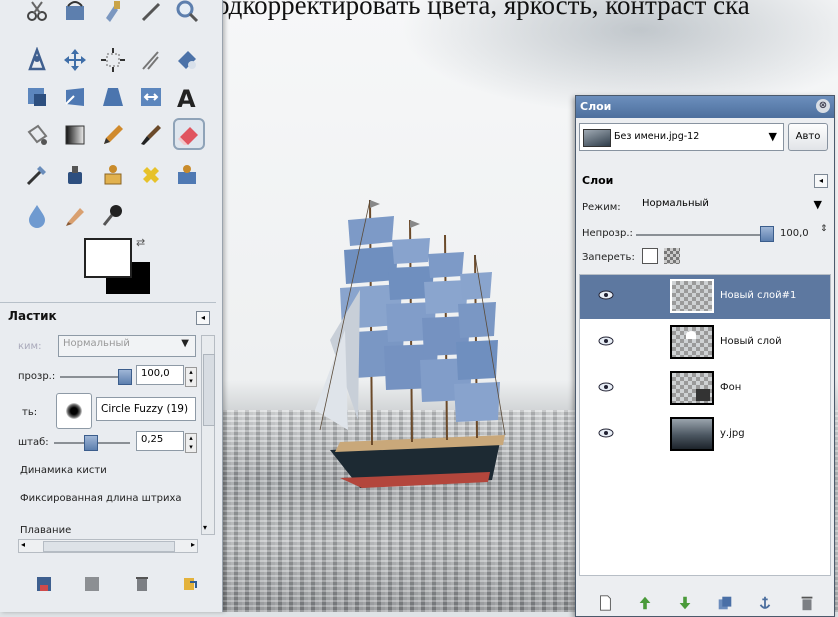 The height and width of the screenshot is (617, 838). What do you see at coordinates (189, 134) in the screenshot?
I see `eraser-icon` at bounding box center [189, 134].